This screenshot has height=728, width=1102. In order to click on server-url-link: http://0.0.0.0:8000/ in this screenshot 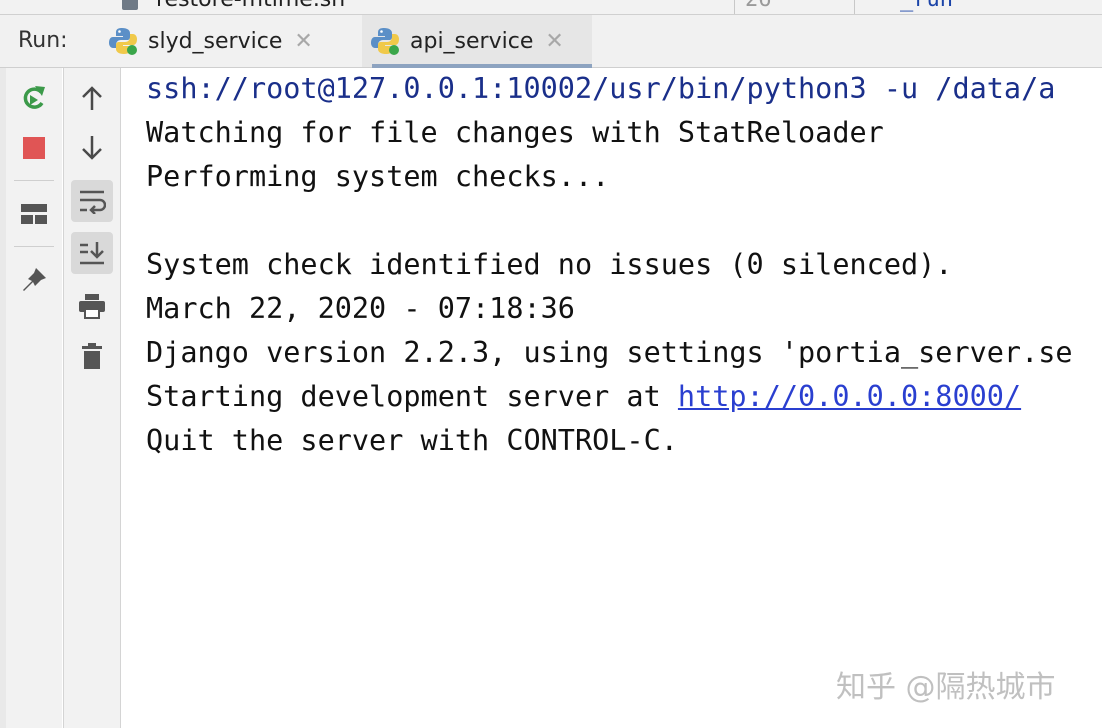, I will do `click(849, 396)`.